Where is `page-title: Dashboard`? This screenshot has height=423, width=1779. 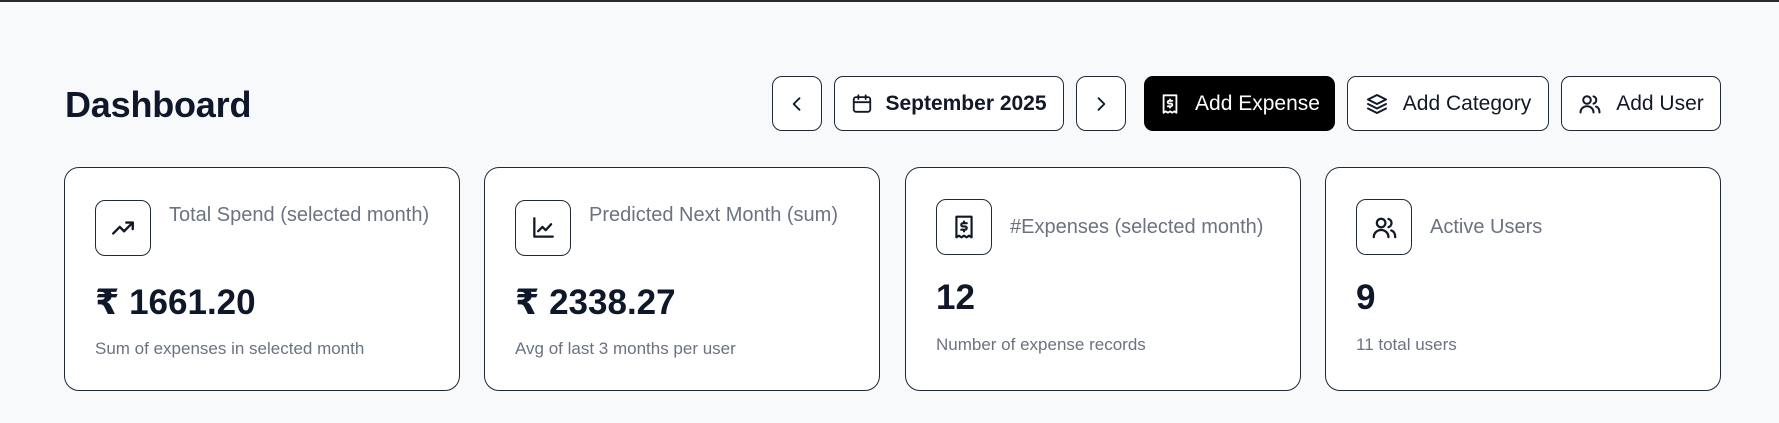 page-title: Dashboard is located at coordinates (158, 104).